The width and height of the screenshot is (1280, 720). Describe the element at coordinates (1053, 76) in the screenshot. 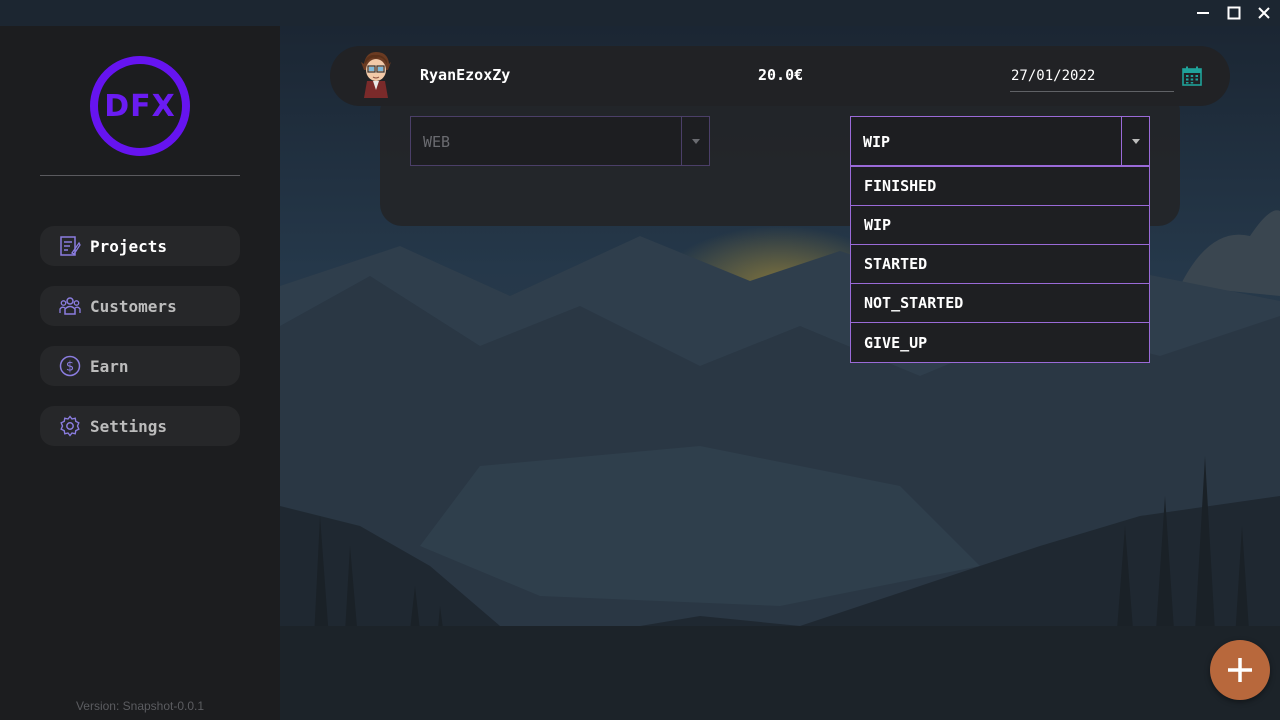

I see `date-value: 27/01/2022` at that location.